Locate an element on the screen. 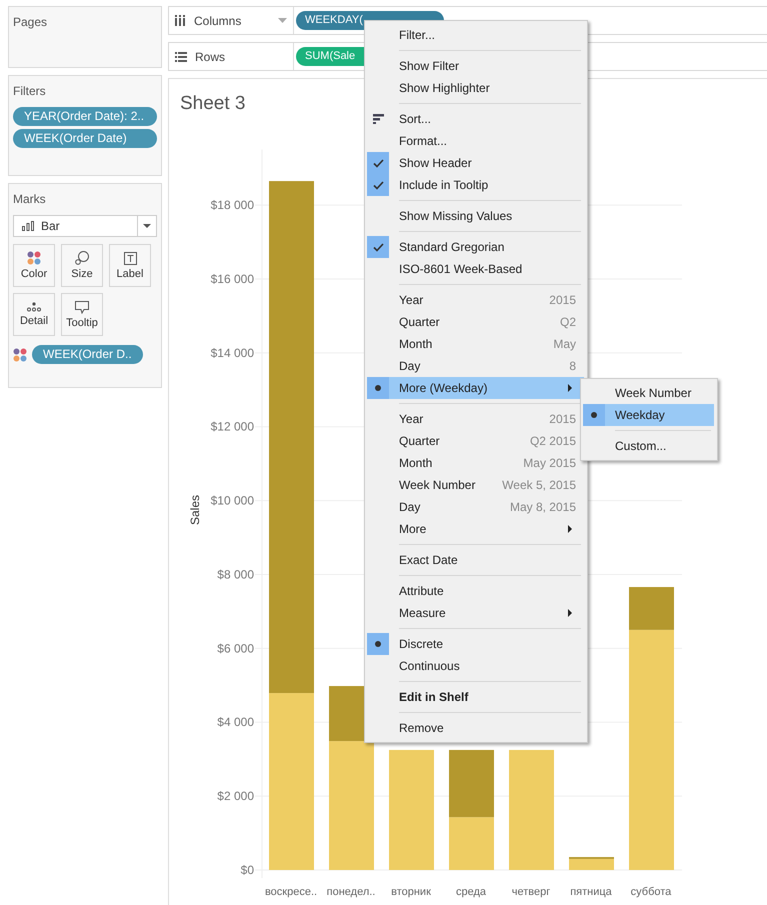  menu-item: Measure is located at coordinates (475, 613).